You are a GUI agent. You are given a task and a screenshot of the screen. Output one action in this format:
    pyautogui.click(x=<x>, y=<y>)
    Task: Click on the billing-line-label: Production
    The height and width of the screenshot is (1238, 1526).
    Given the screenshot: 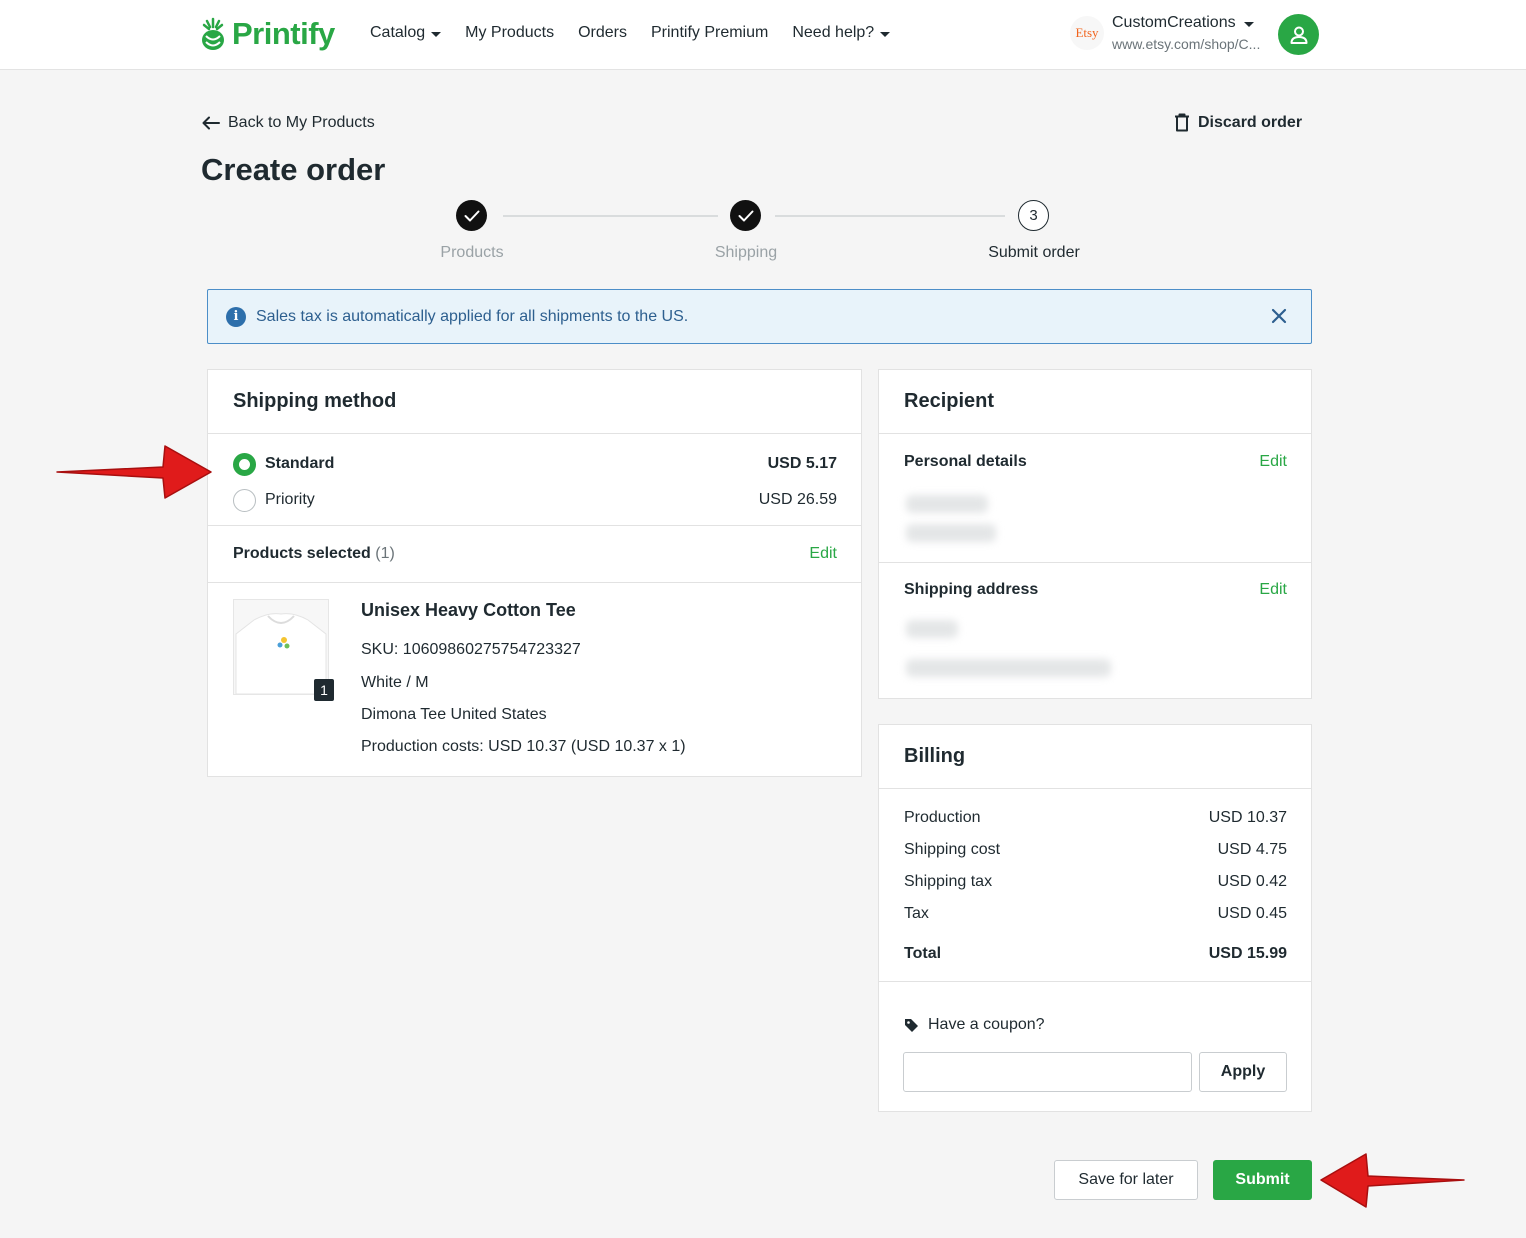 What is the action you would take?
    pyautogui.click(x=942, y=817)
    